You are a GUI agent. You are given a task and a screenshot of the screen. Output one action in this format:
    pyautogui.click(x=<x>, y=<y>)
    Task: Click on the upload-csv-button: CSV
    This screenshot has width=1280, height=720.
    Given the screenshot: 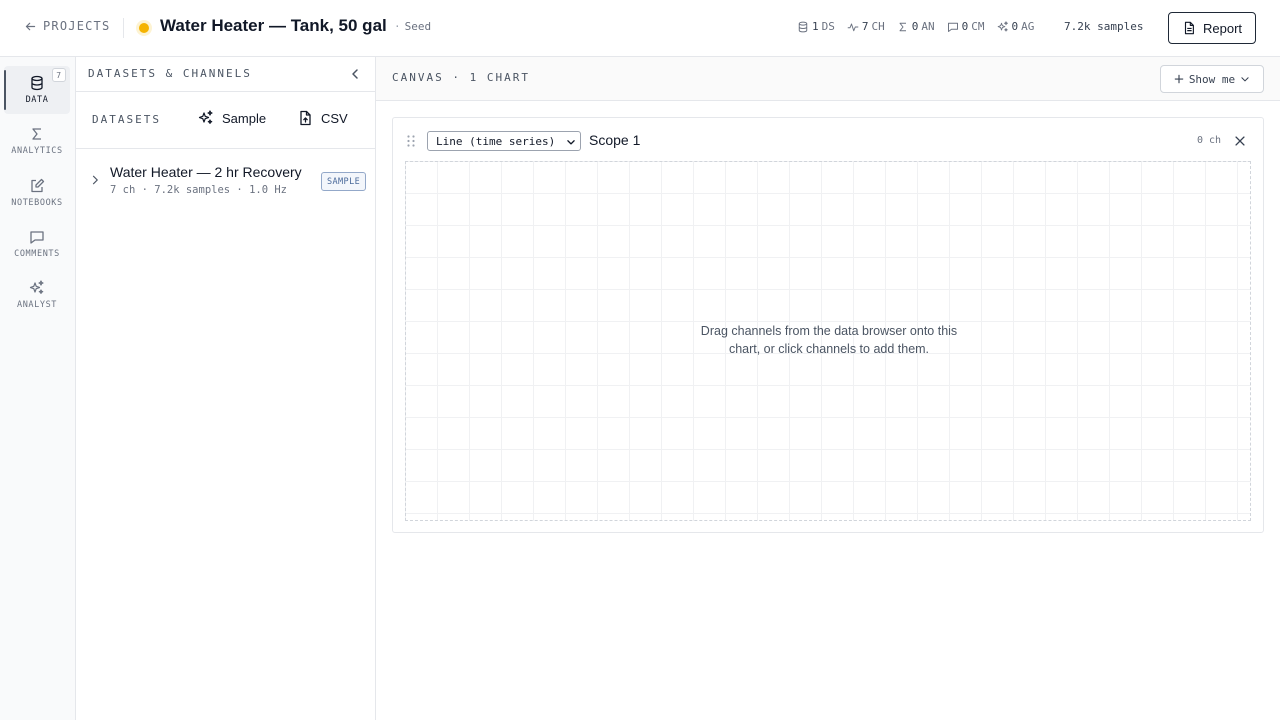 What is the action you would take?
    pyautogui.click(x=322, y=118)
    